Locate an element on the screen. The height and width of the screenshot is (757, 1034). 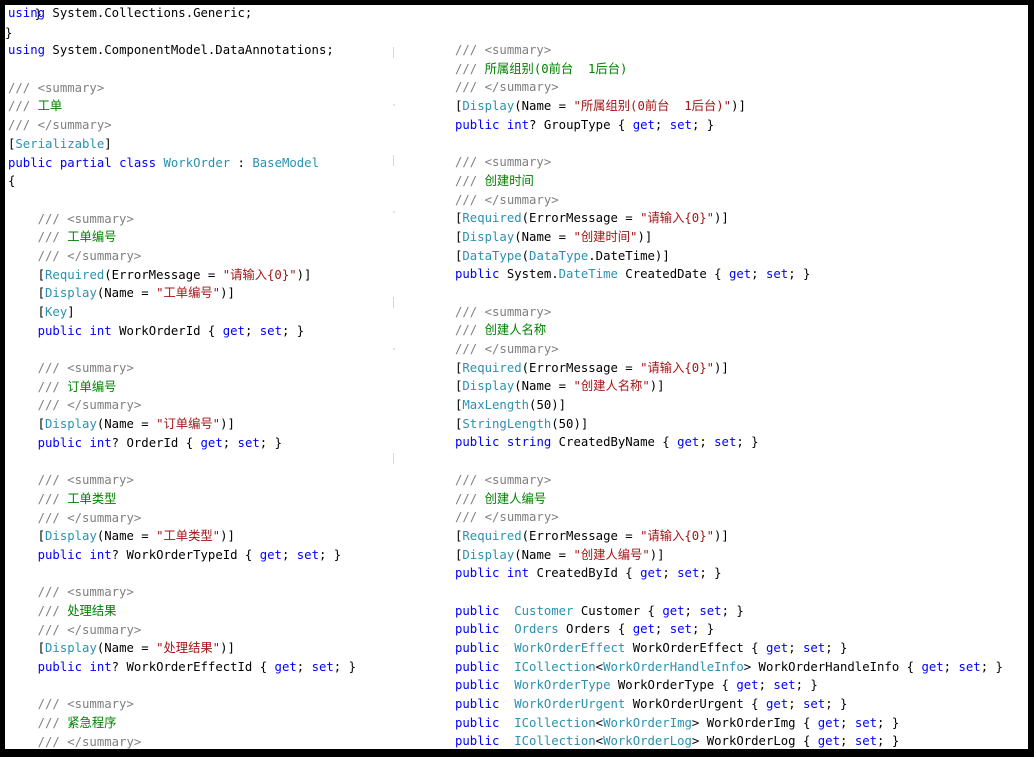
code-token-pun: (50)] is located at coordinates (570, 423).